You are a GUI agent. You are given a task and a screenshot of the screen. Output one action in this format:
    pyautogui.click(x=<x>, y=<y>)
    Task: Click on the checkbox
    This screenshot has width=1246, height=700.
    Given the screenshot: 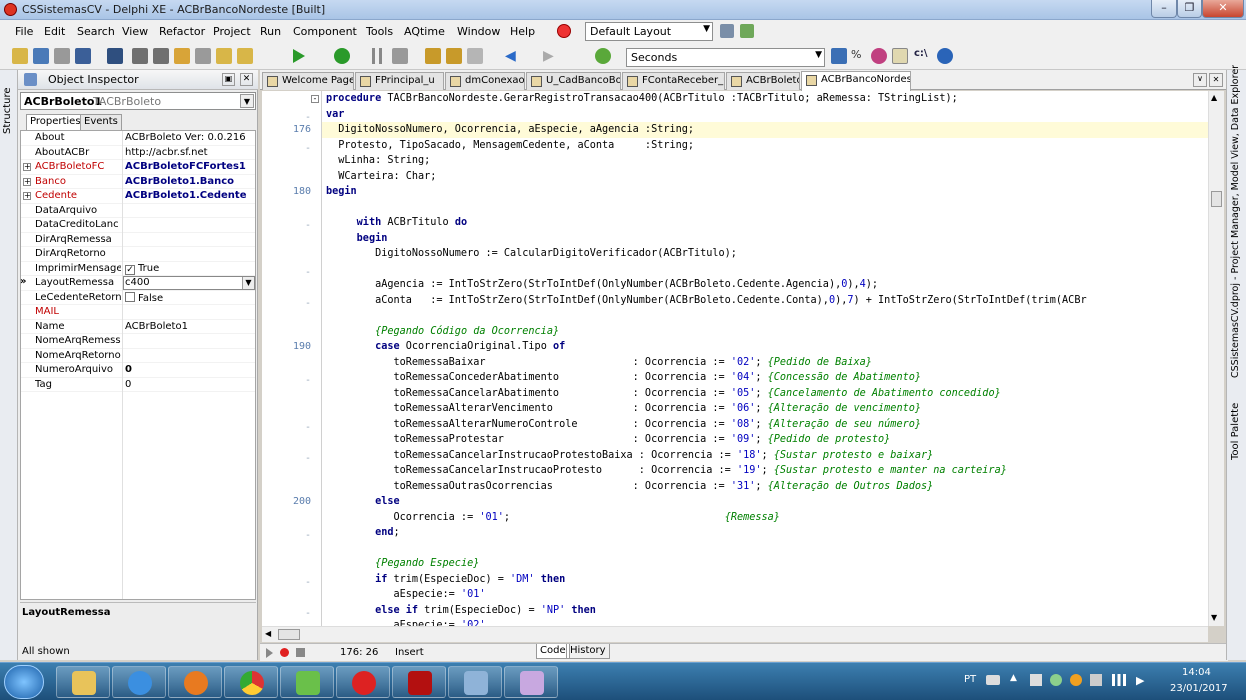 What is the action you would take?
    pyautogui.click(x=130, y=296)
    